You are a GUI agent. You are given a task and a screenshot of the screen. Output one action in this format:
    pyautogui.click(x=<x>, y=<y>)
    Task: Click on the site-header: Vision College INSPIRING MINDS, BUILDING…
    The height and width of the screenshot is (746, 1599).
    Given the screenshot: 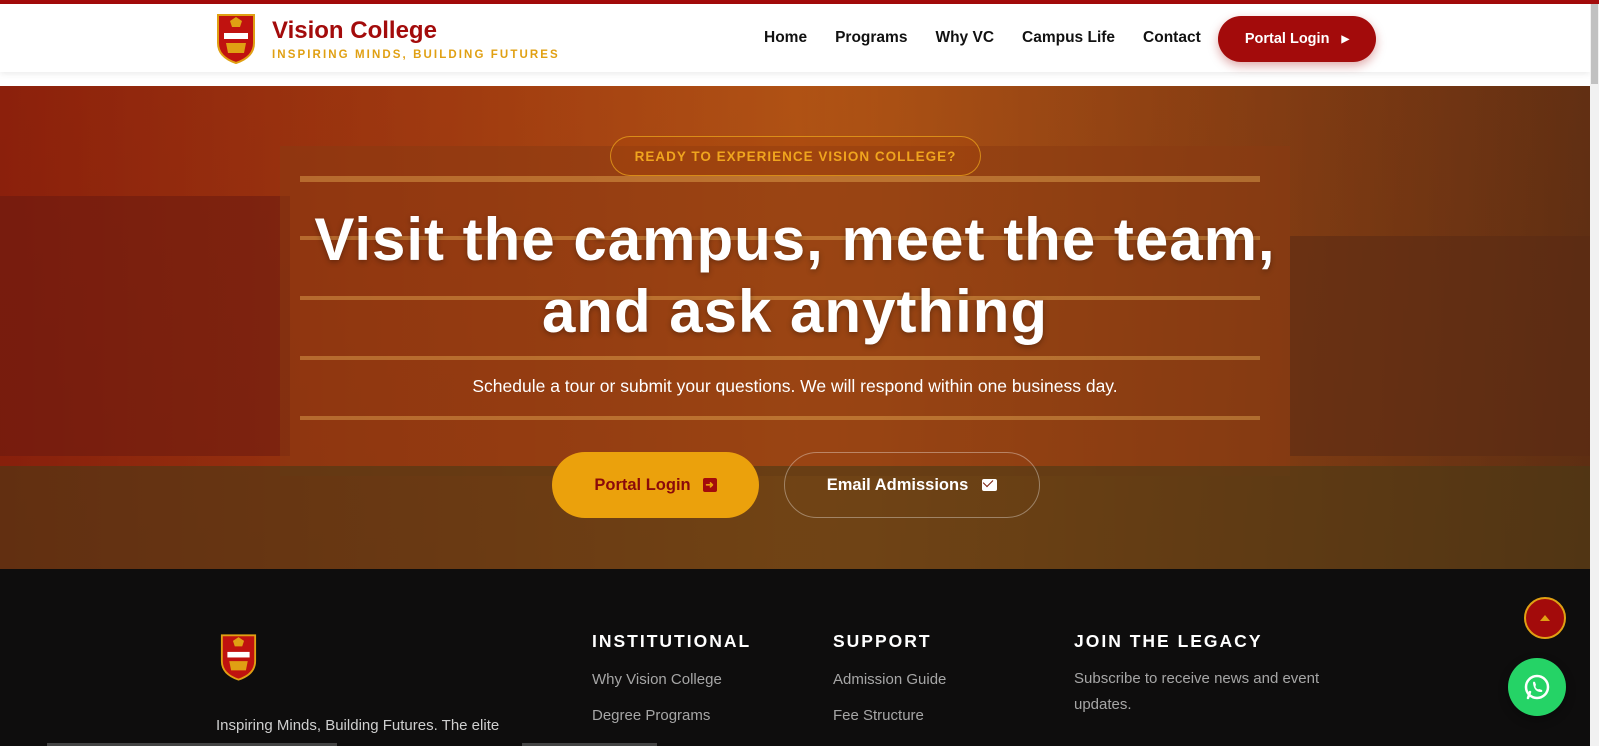 What is the action you would take?
    pyautogui.click(x=795, y=38)
    